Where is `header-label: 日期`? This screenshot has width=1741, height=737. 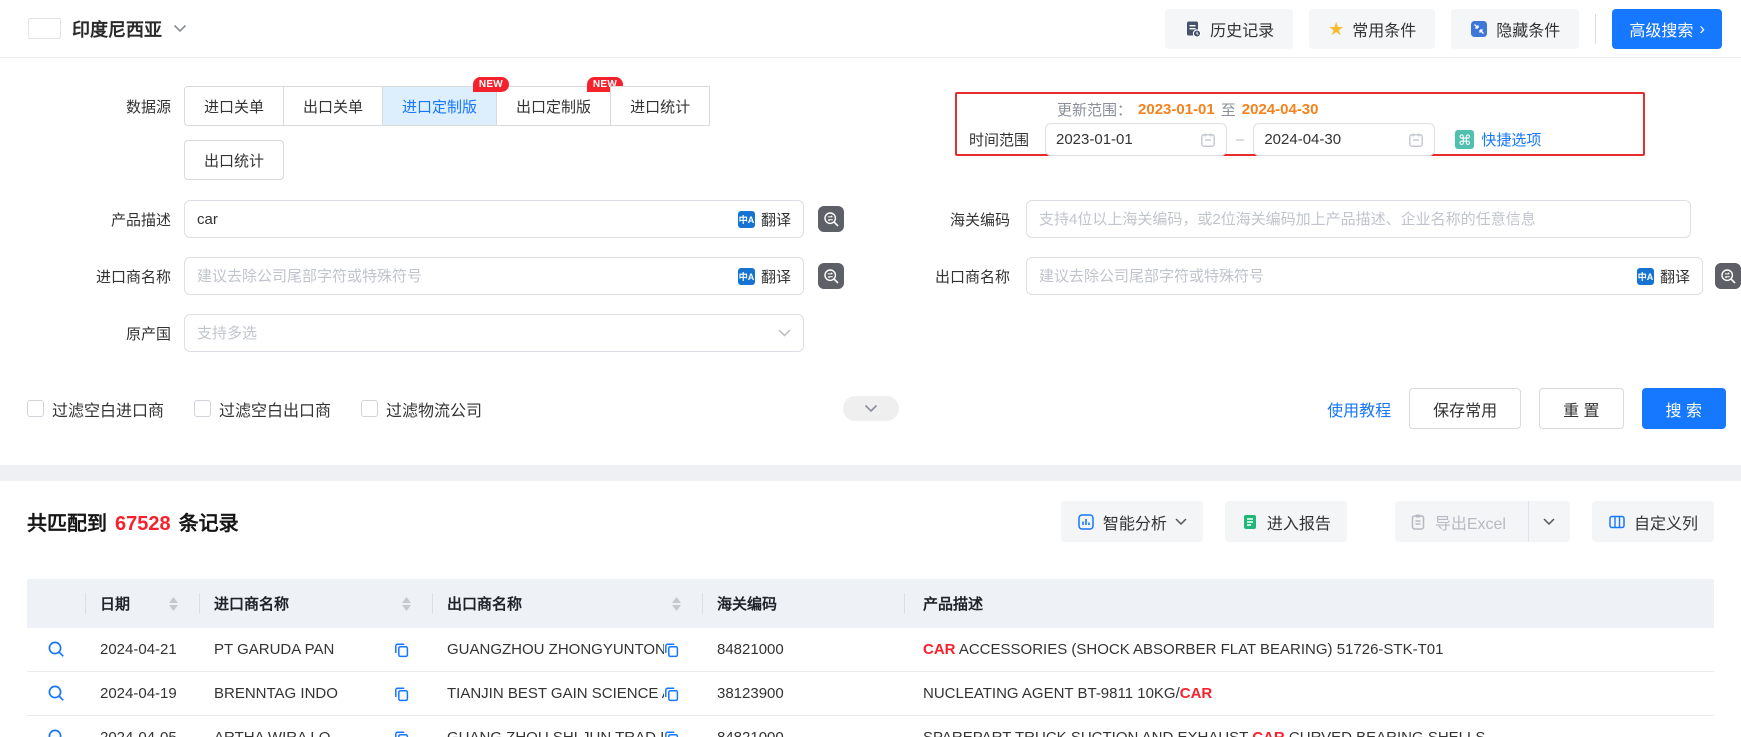 header-label: 日期 is located at coordinates (115, 604).